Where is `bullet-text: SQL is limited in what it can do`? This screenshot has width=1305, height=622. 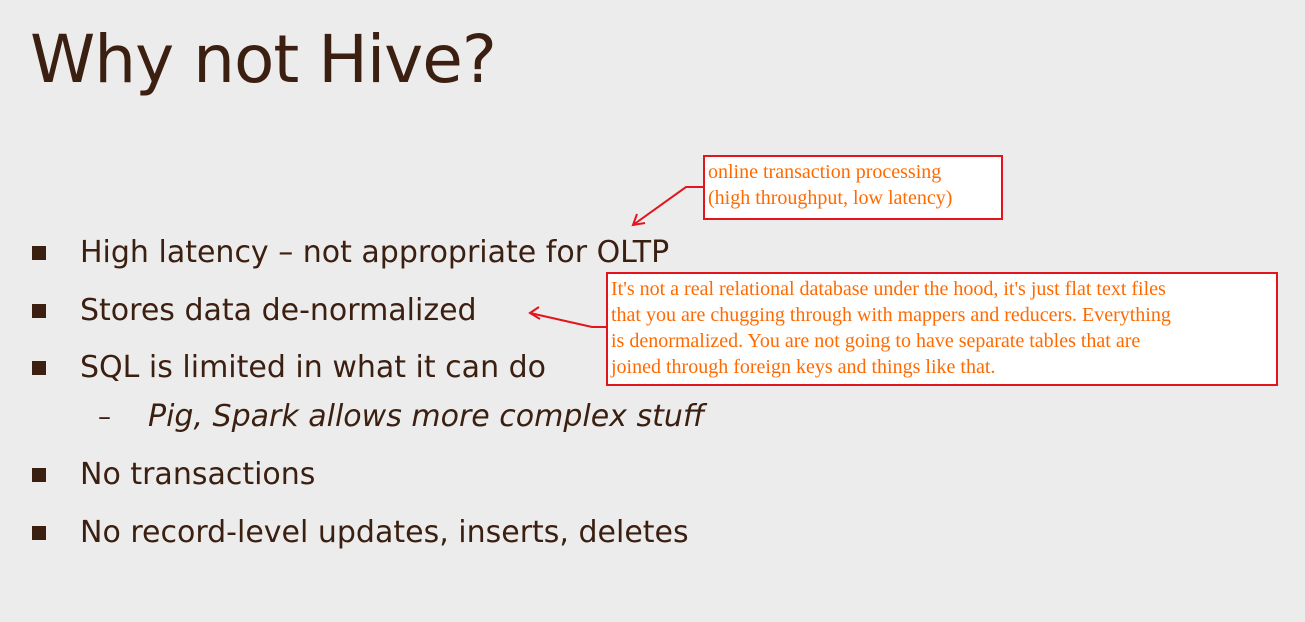 bullet-text: SQL is limited in what it can do is located at coordinates (313, 367).